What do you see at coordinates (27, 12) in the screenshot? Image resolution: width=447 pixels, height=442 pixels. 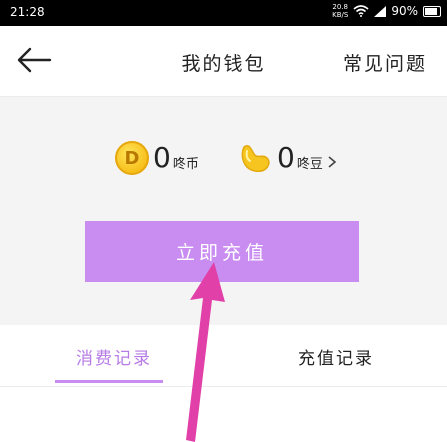 I see `status-time: 21:28` at bounding box center [27, 12].